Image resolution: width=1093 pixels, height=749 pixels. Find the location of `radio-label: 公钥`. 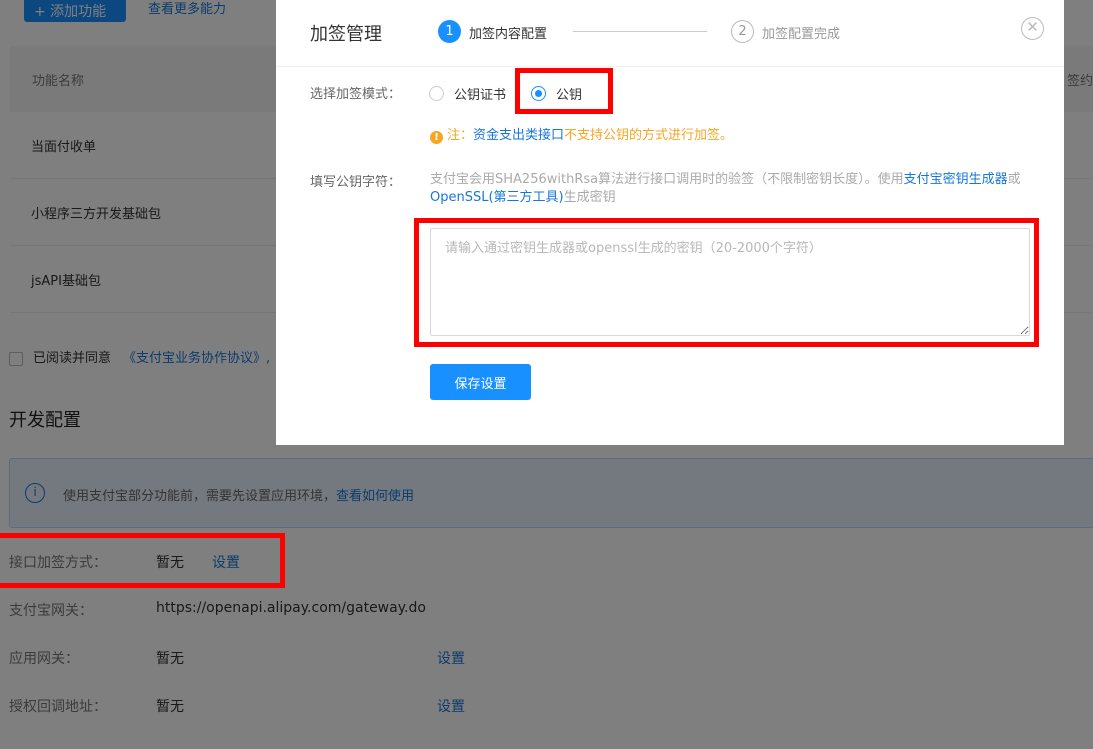

radio-label: 公钥 is located at coordinates (569, 95).